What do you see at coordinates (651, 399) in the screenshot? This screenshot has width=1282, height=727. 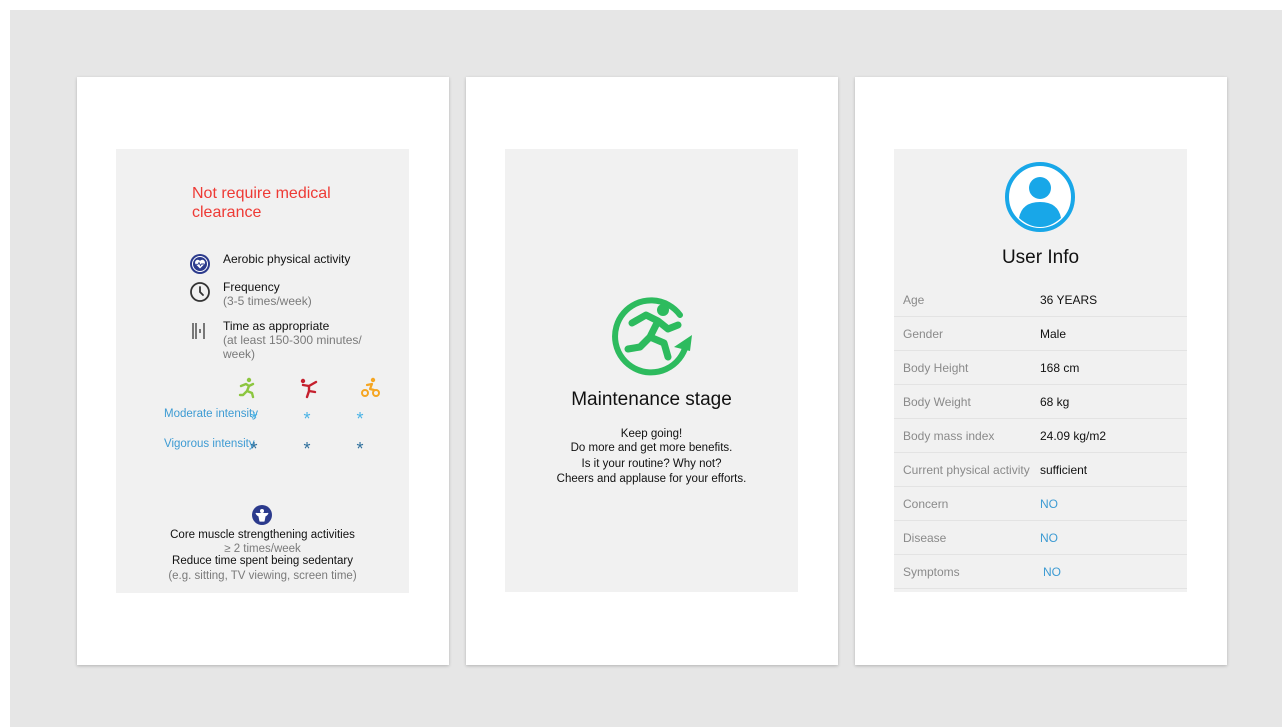 I see `stage-title: Maintenance stage` at bounding box center [651, 399].